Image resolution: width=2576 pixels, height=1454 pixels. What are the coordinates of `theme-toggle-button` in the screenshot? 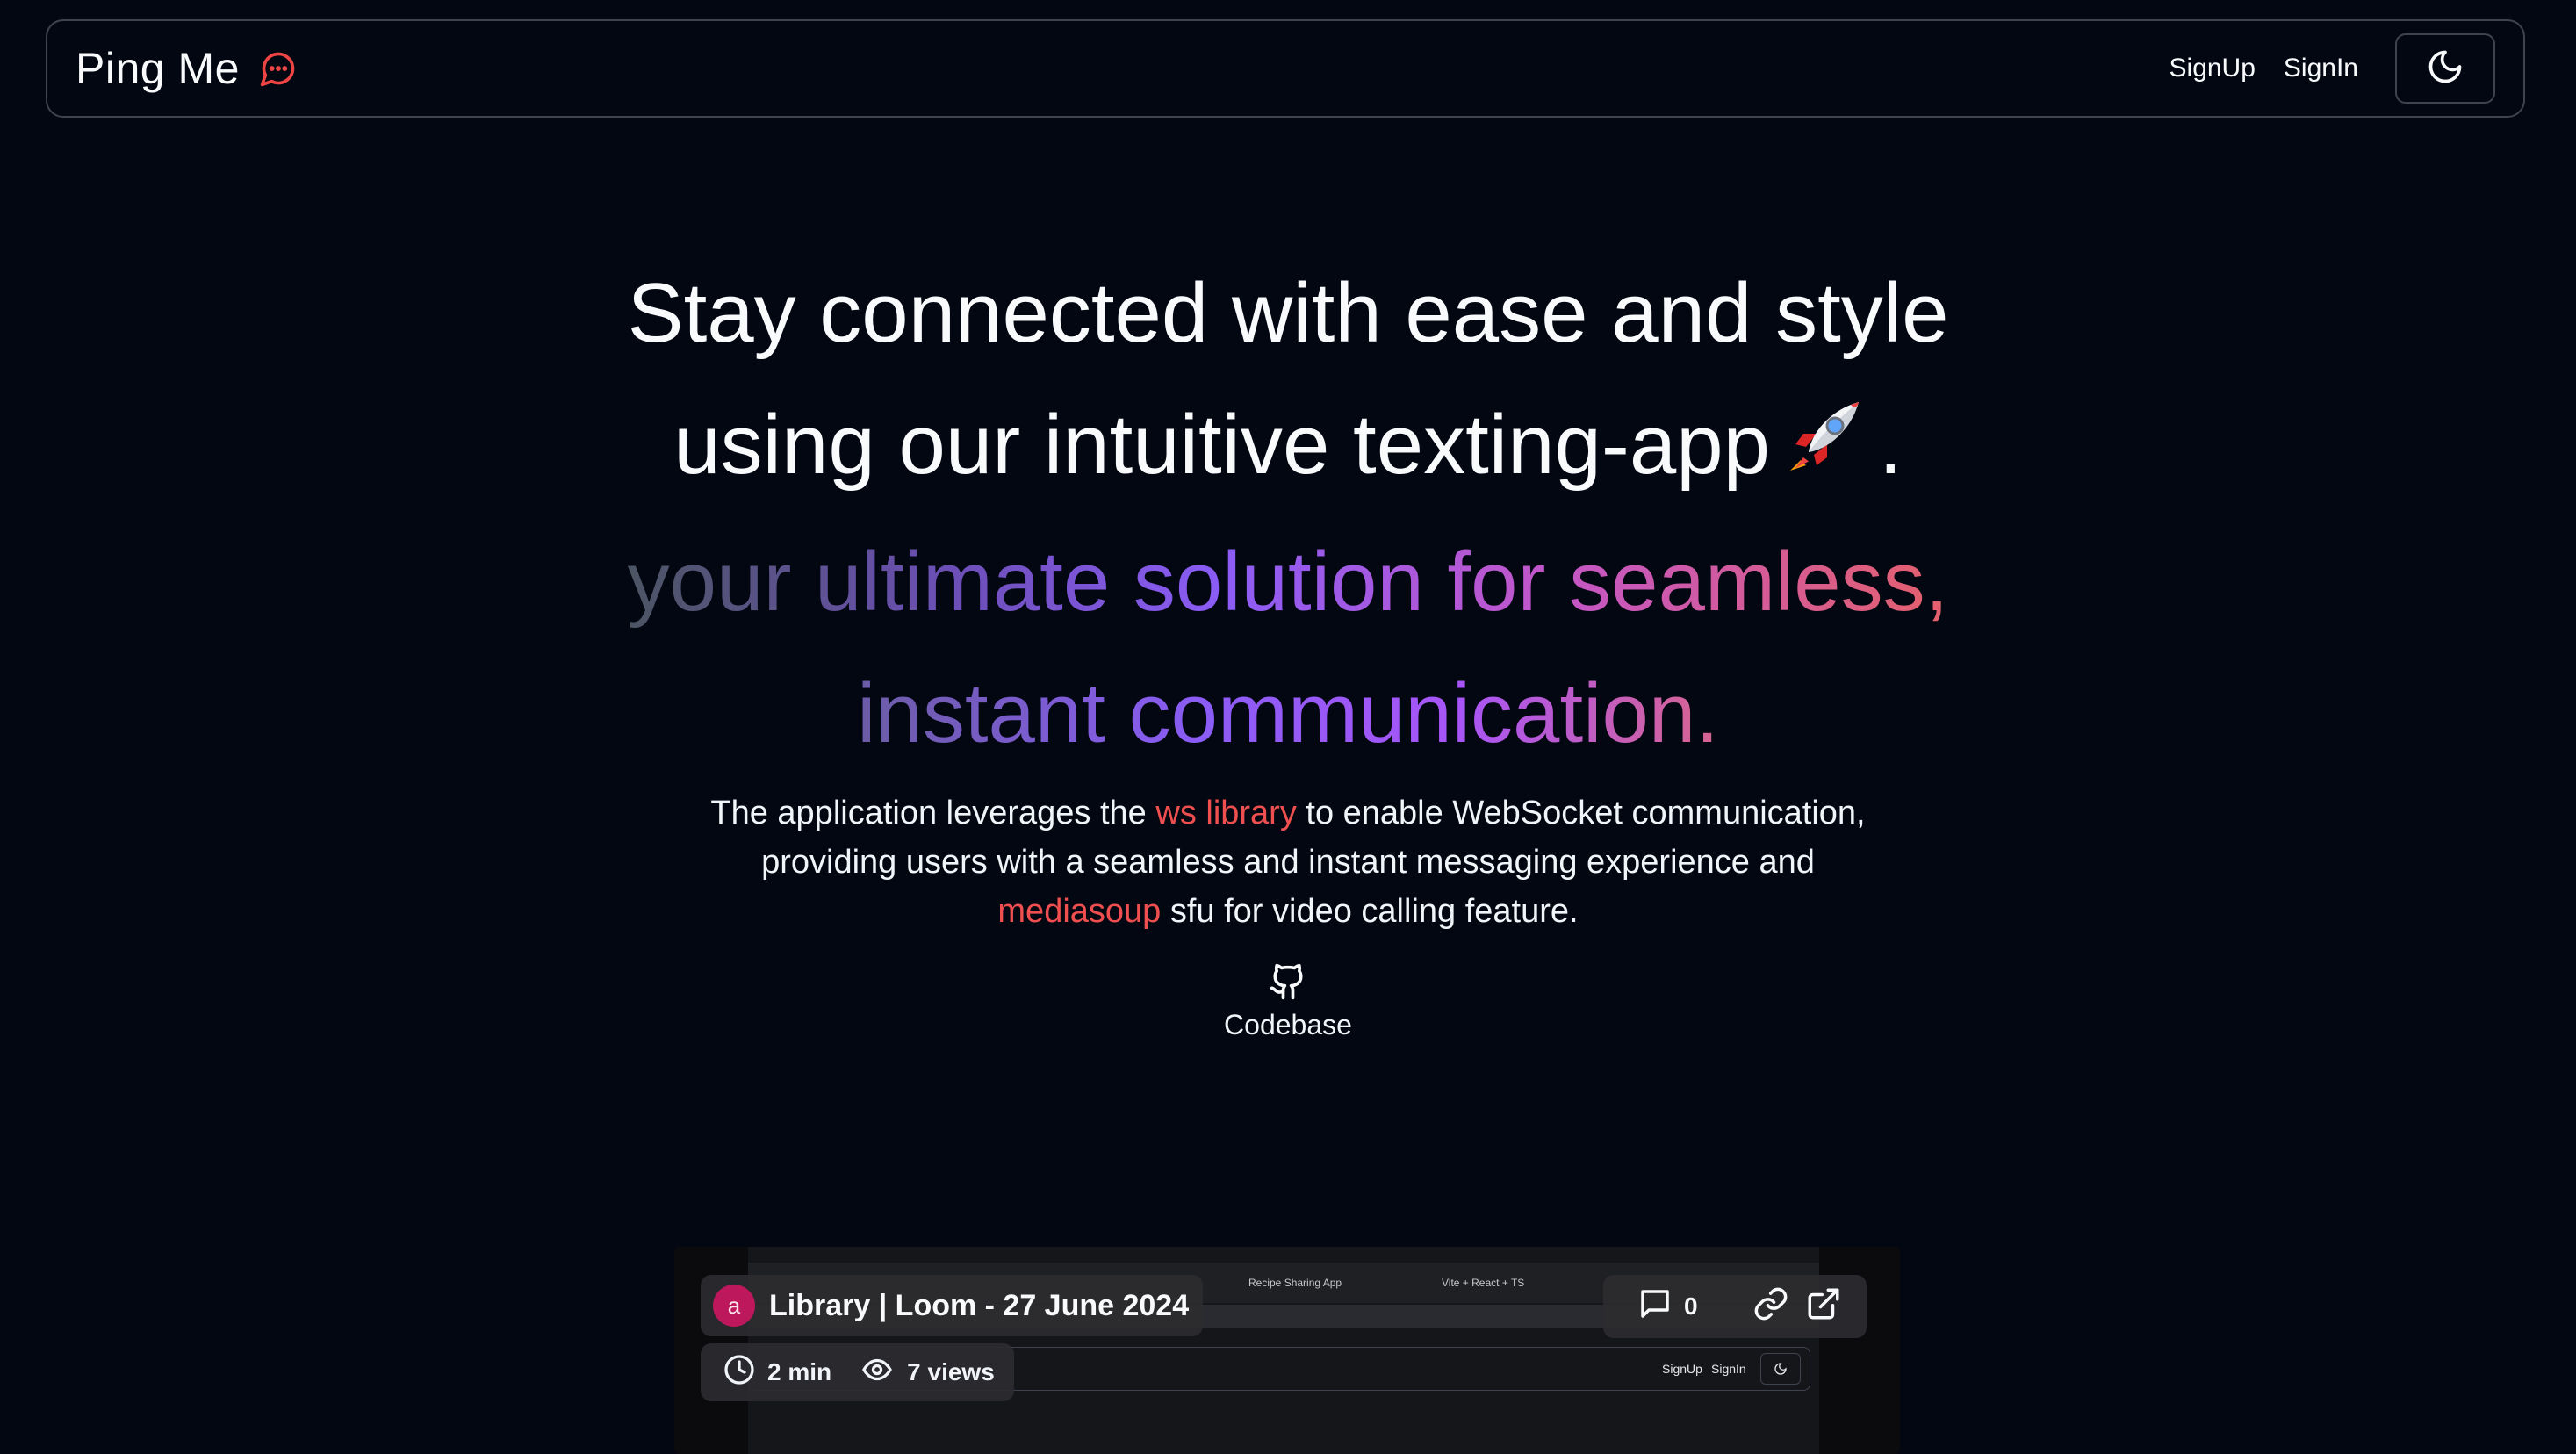 It's located at (2445, 68).